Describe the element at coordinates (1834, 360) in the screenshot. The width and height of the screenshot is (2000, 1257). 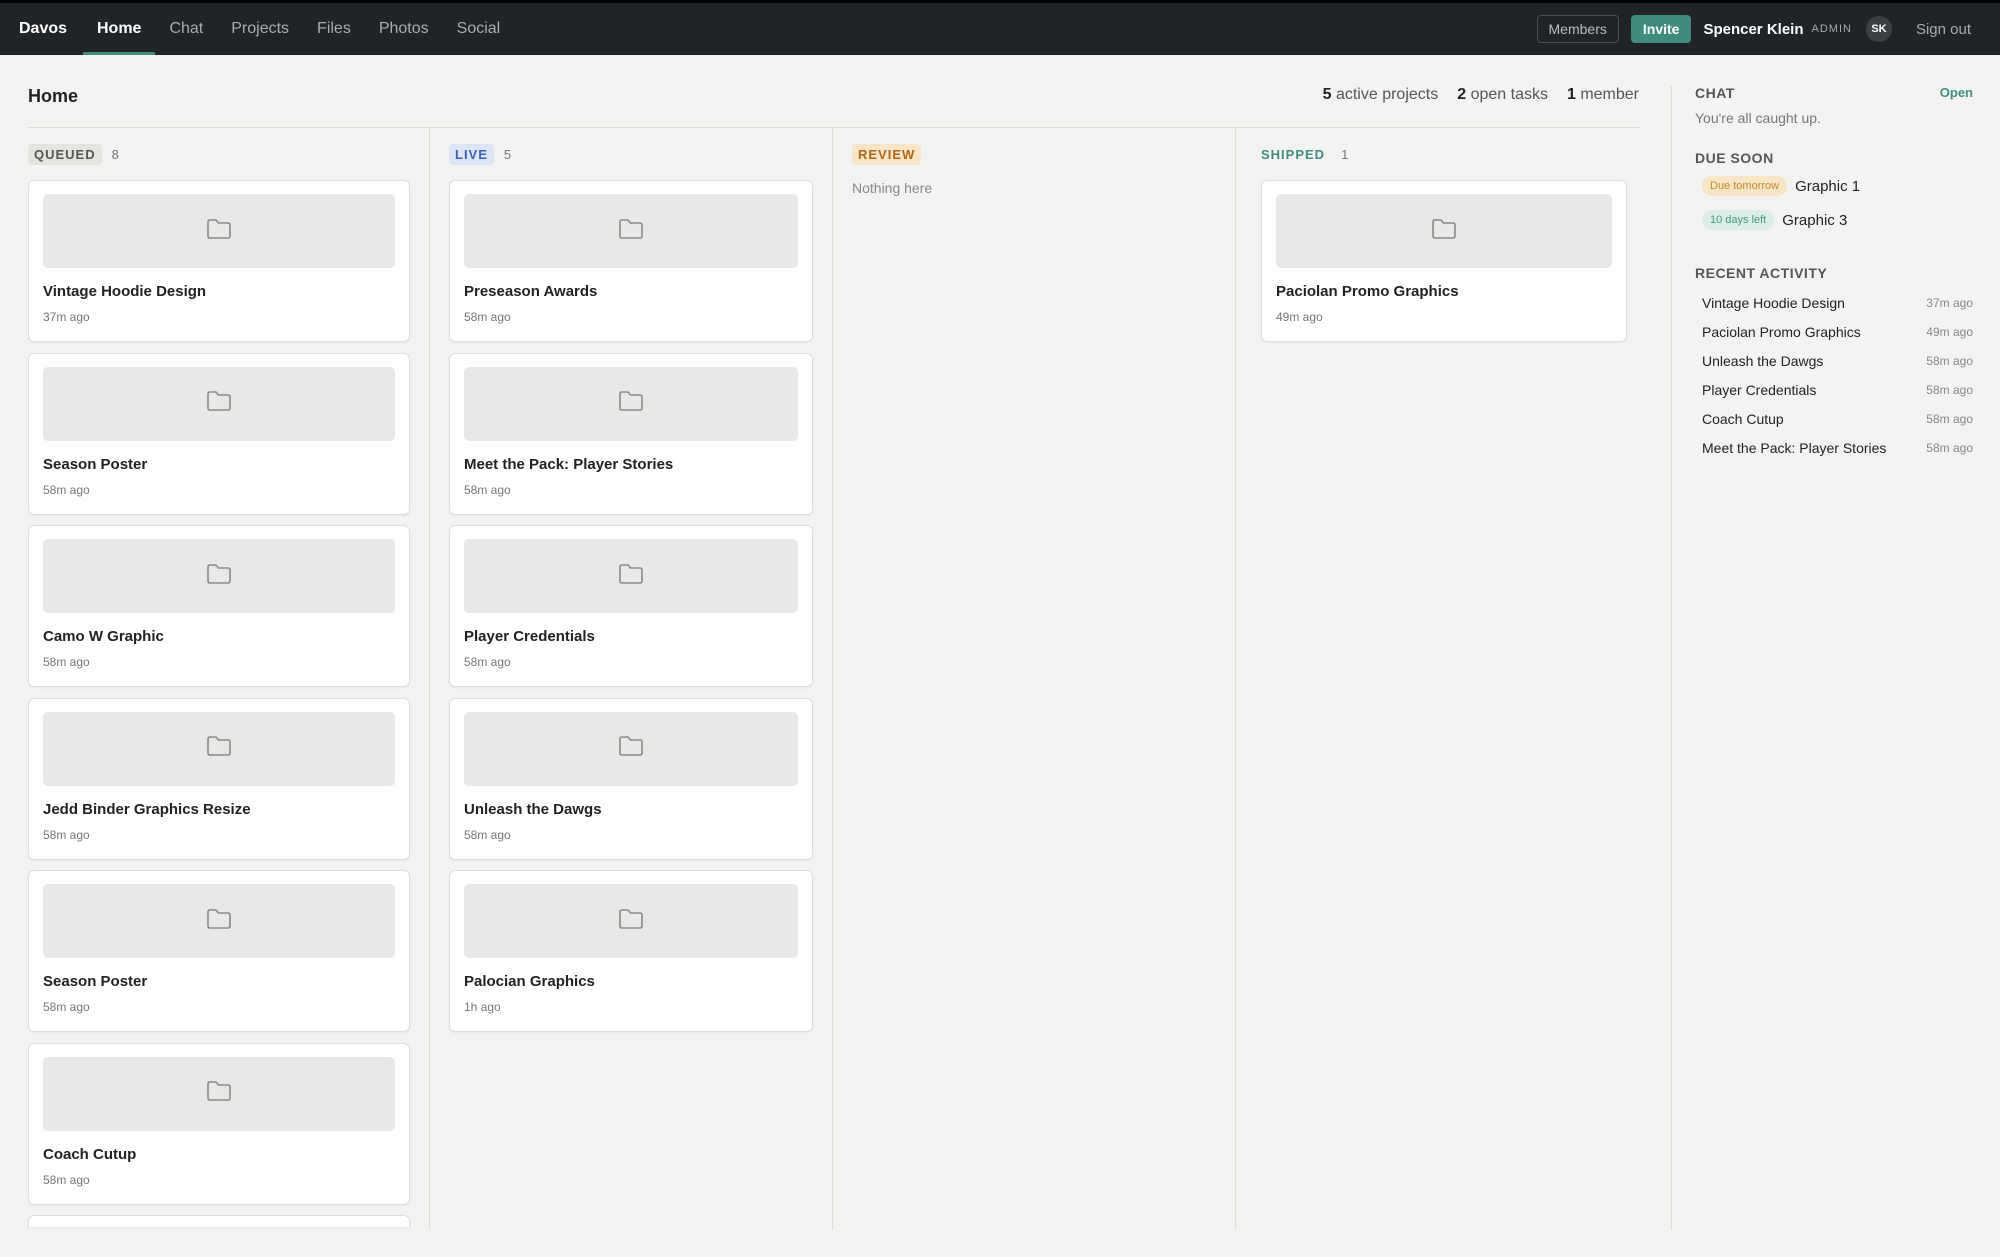
I see `activity-item: Unleash the Dawgs 58m ago` at that location.